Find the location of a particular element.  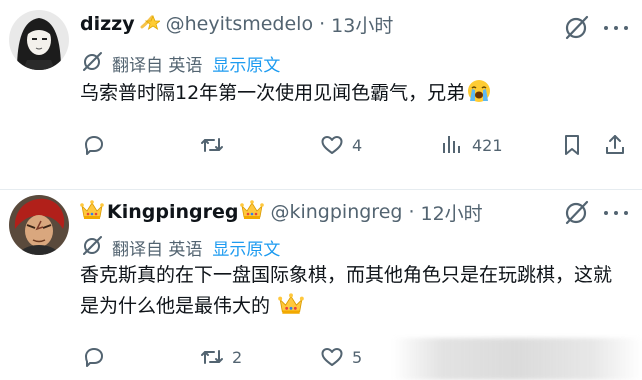

share-button is located at coordinates (615, 145).